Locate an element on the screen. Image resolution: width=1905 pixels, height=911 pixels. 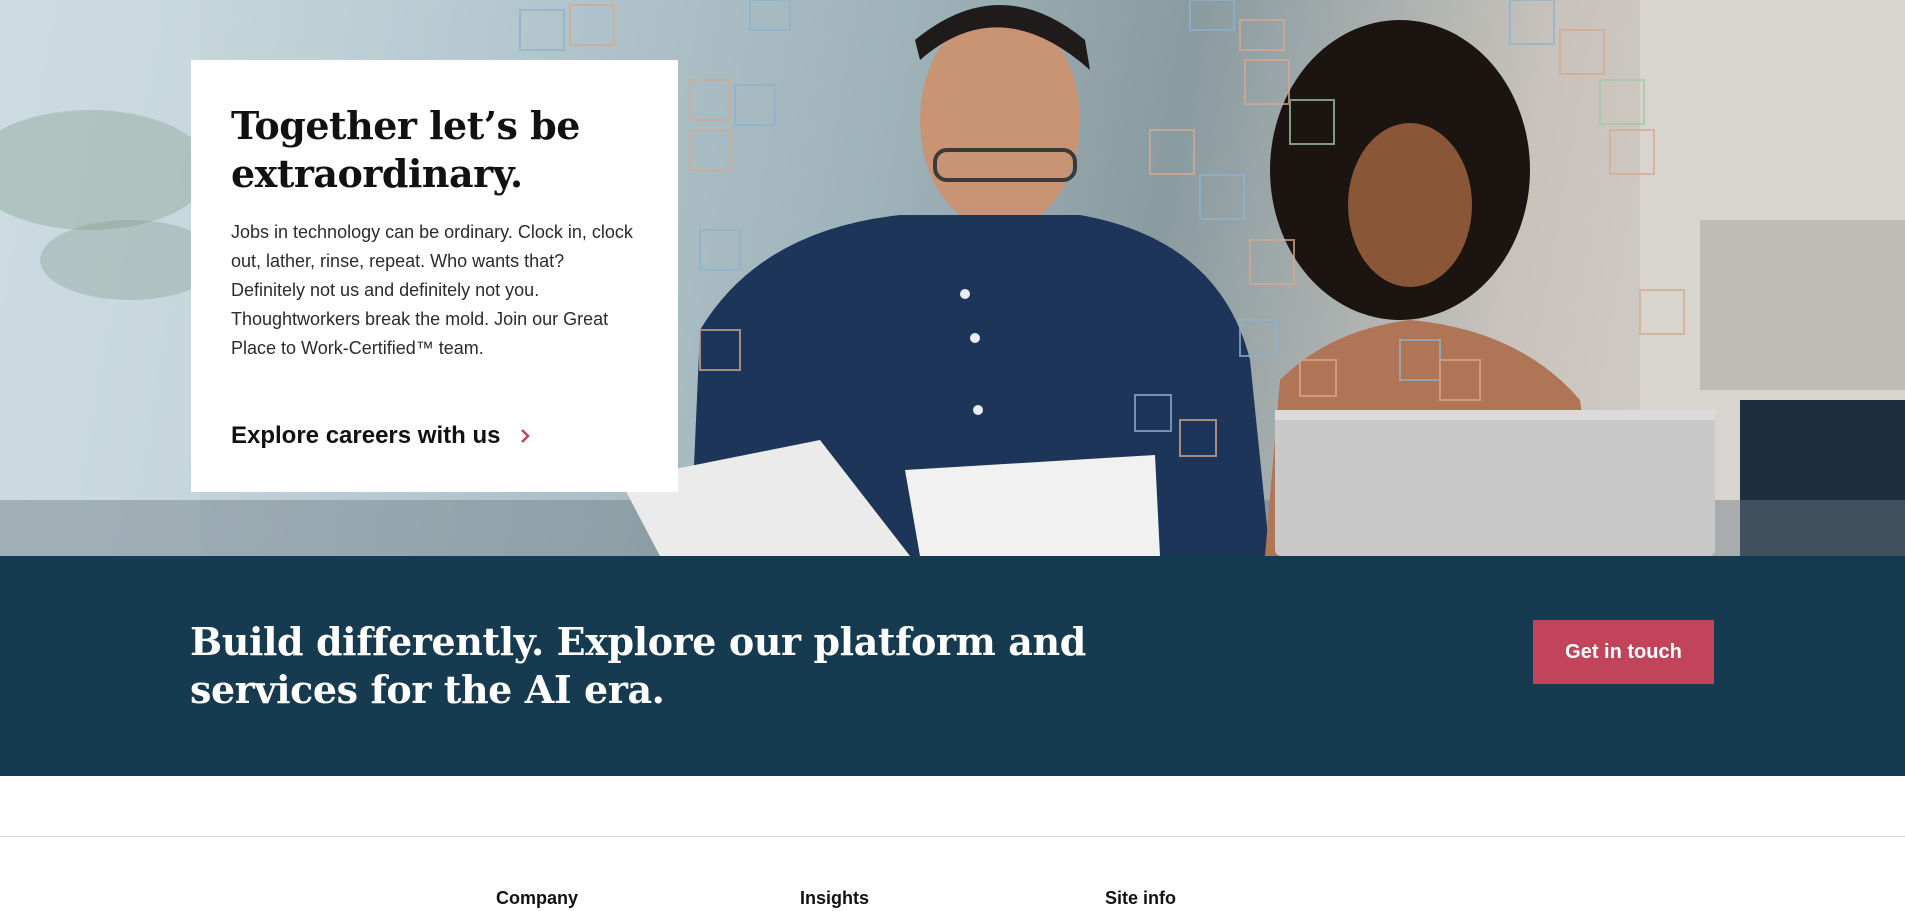
chevron-right-icon is located at coordinates (526, 436).